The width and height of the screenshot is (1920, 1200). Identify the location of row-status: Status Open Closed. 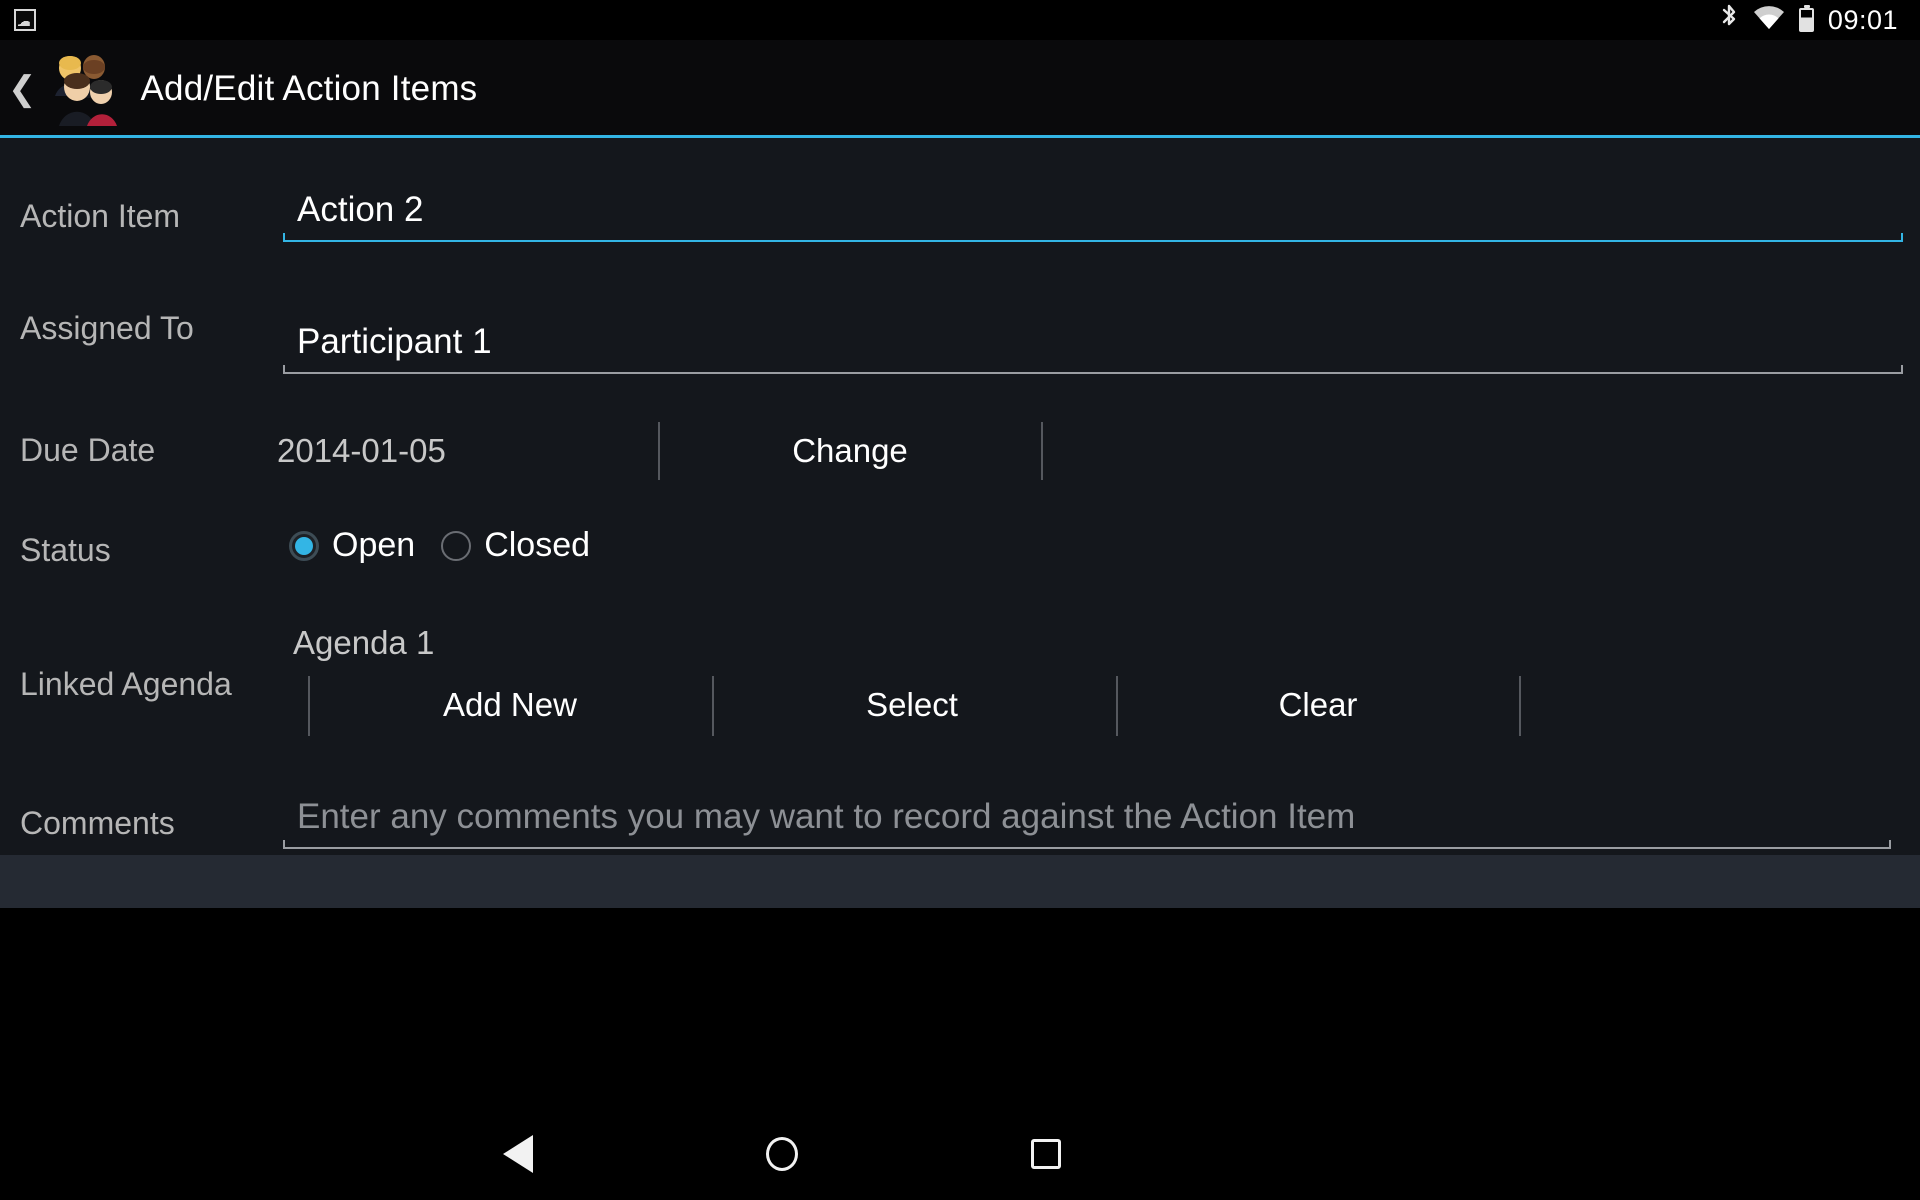
(960, 563).